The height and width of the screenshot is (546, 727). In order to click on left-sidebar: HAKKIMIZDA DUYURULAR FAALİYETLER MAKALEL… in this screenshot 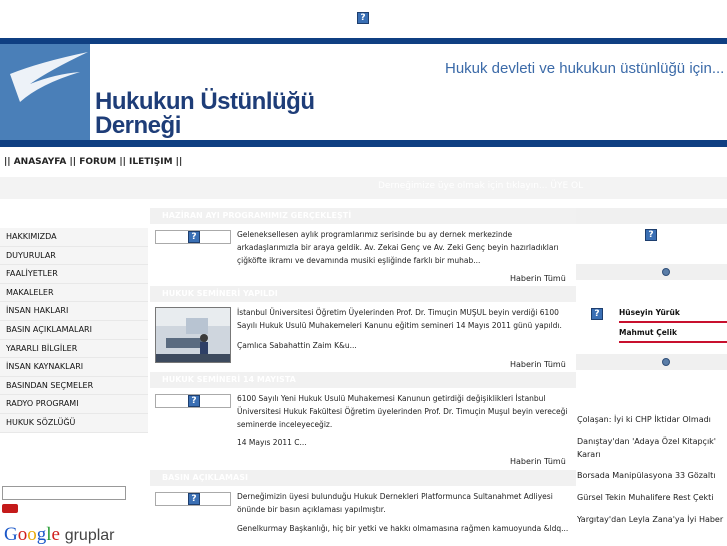, I will do `click(74, 376)`.